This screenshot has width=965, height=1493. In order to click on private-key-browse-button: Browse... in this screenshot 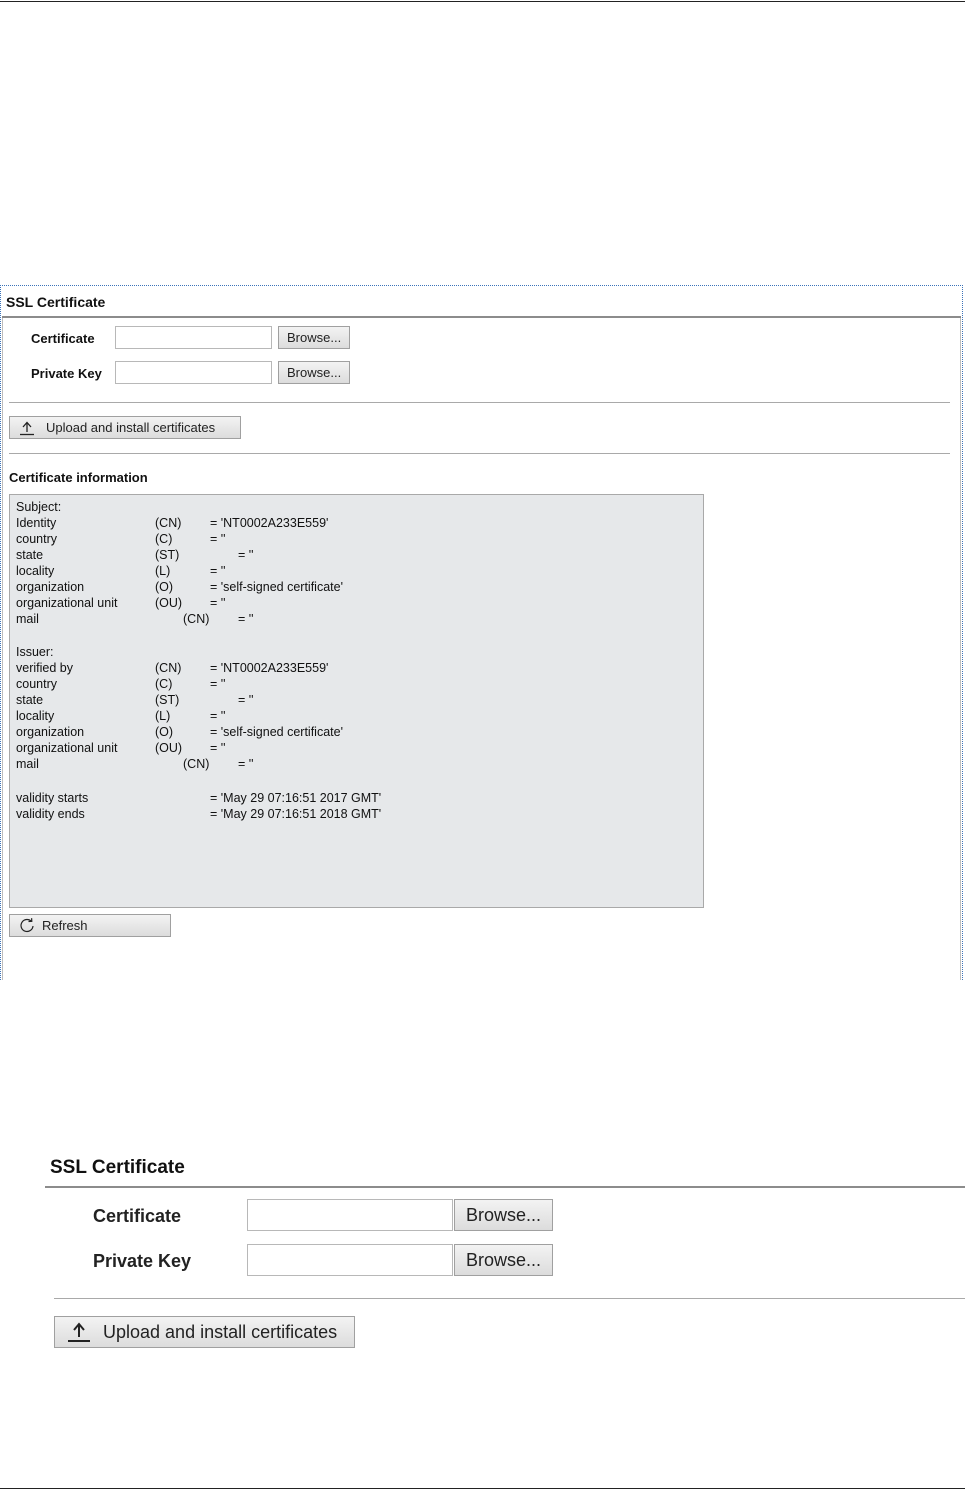, I will do `click(314, 372)`.